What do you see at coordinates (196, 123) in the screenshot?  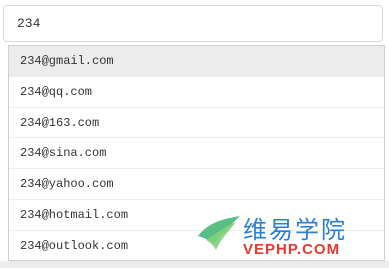 I see `suggestion-item: 234@163.com` at bounding box center [196, 123].